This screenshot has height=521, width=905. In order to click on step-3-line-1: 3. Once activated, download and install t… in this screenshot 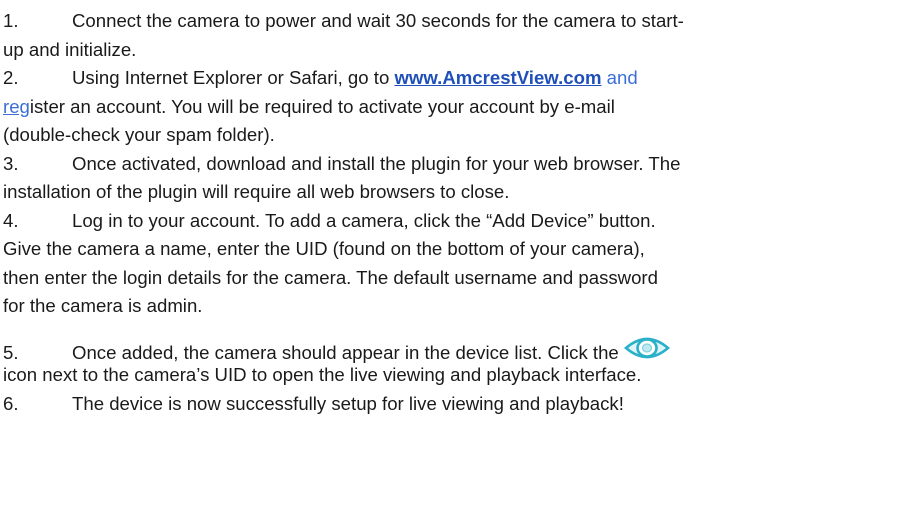, I will do `click(454, 164)`.